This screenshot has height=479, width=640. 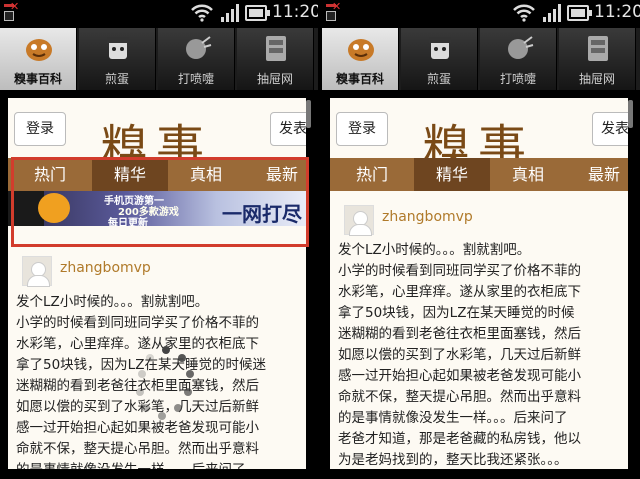 I want to click on category-hot: 热门, so click(x=372, y=174).